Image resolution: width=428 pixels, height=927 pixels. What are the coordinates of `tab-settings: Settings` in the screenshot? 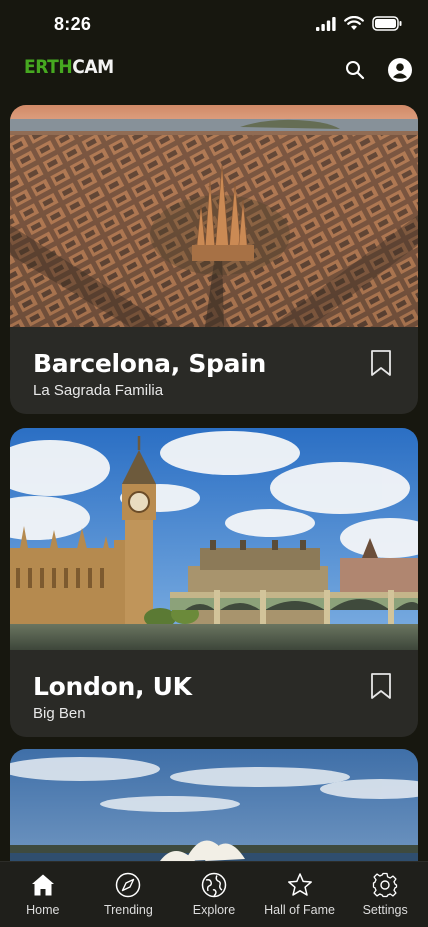 It's located at (385, 894).